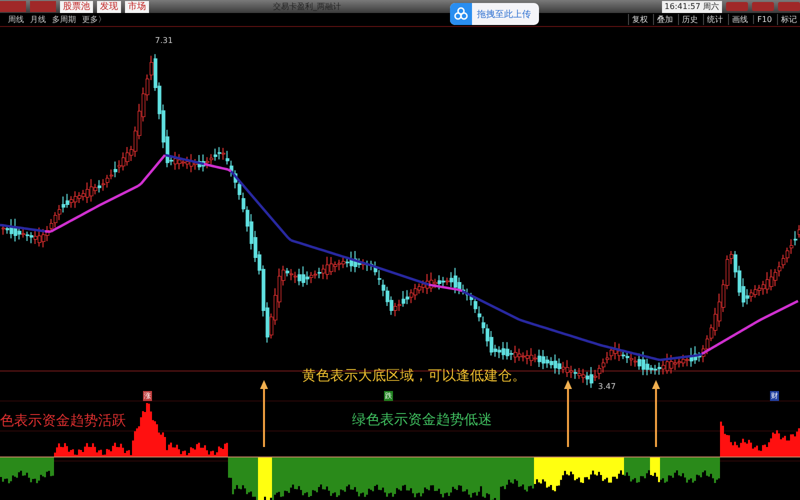  I want to click on toolbar-button: 叠加, so click(664, 19).